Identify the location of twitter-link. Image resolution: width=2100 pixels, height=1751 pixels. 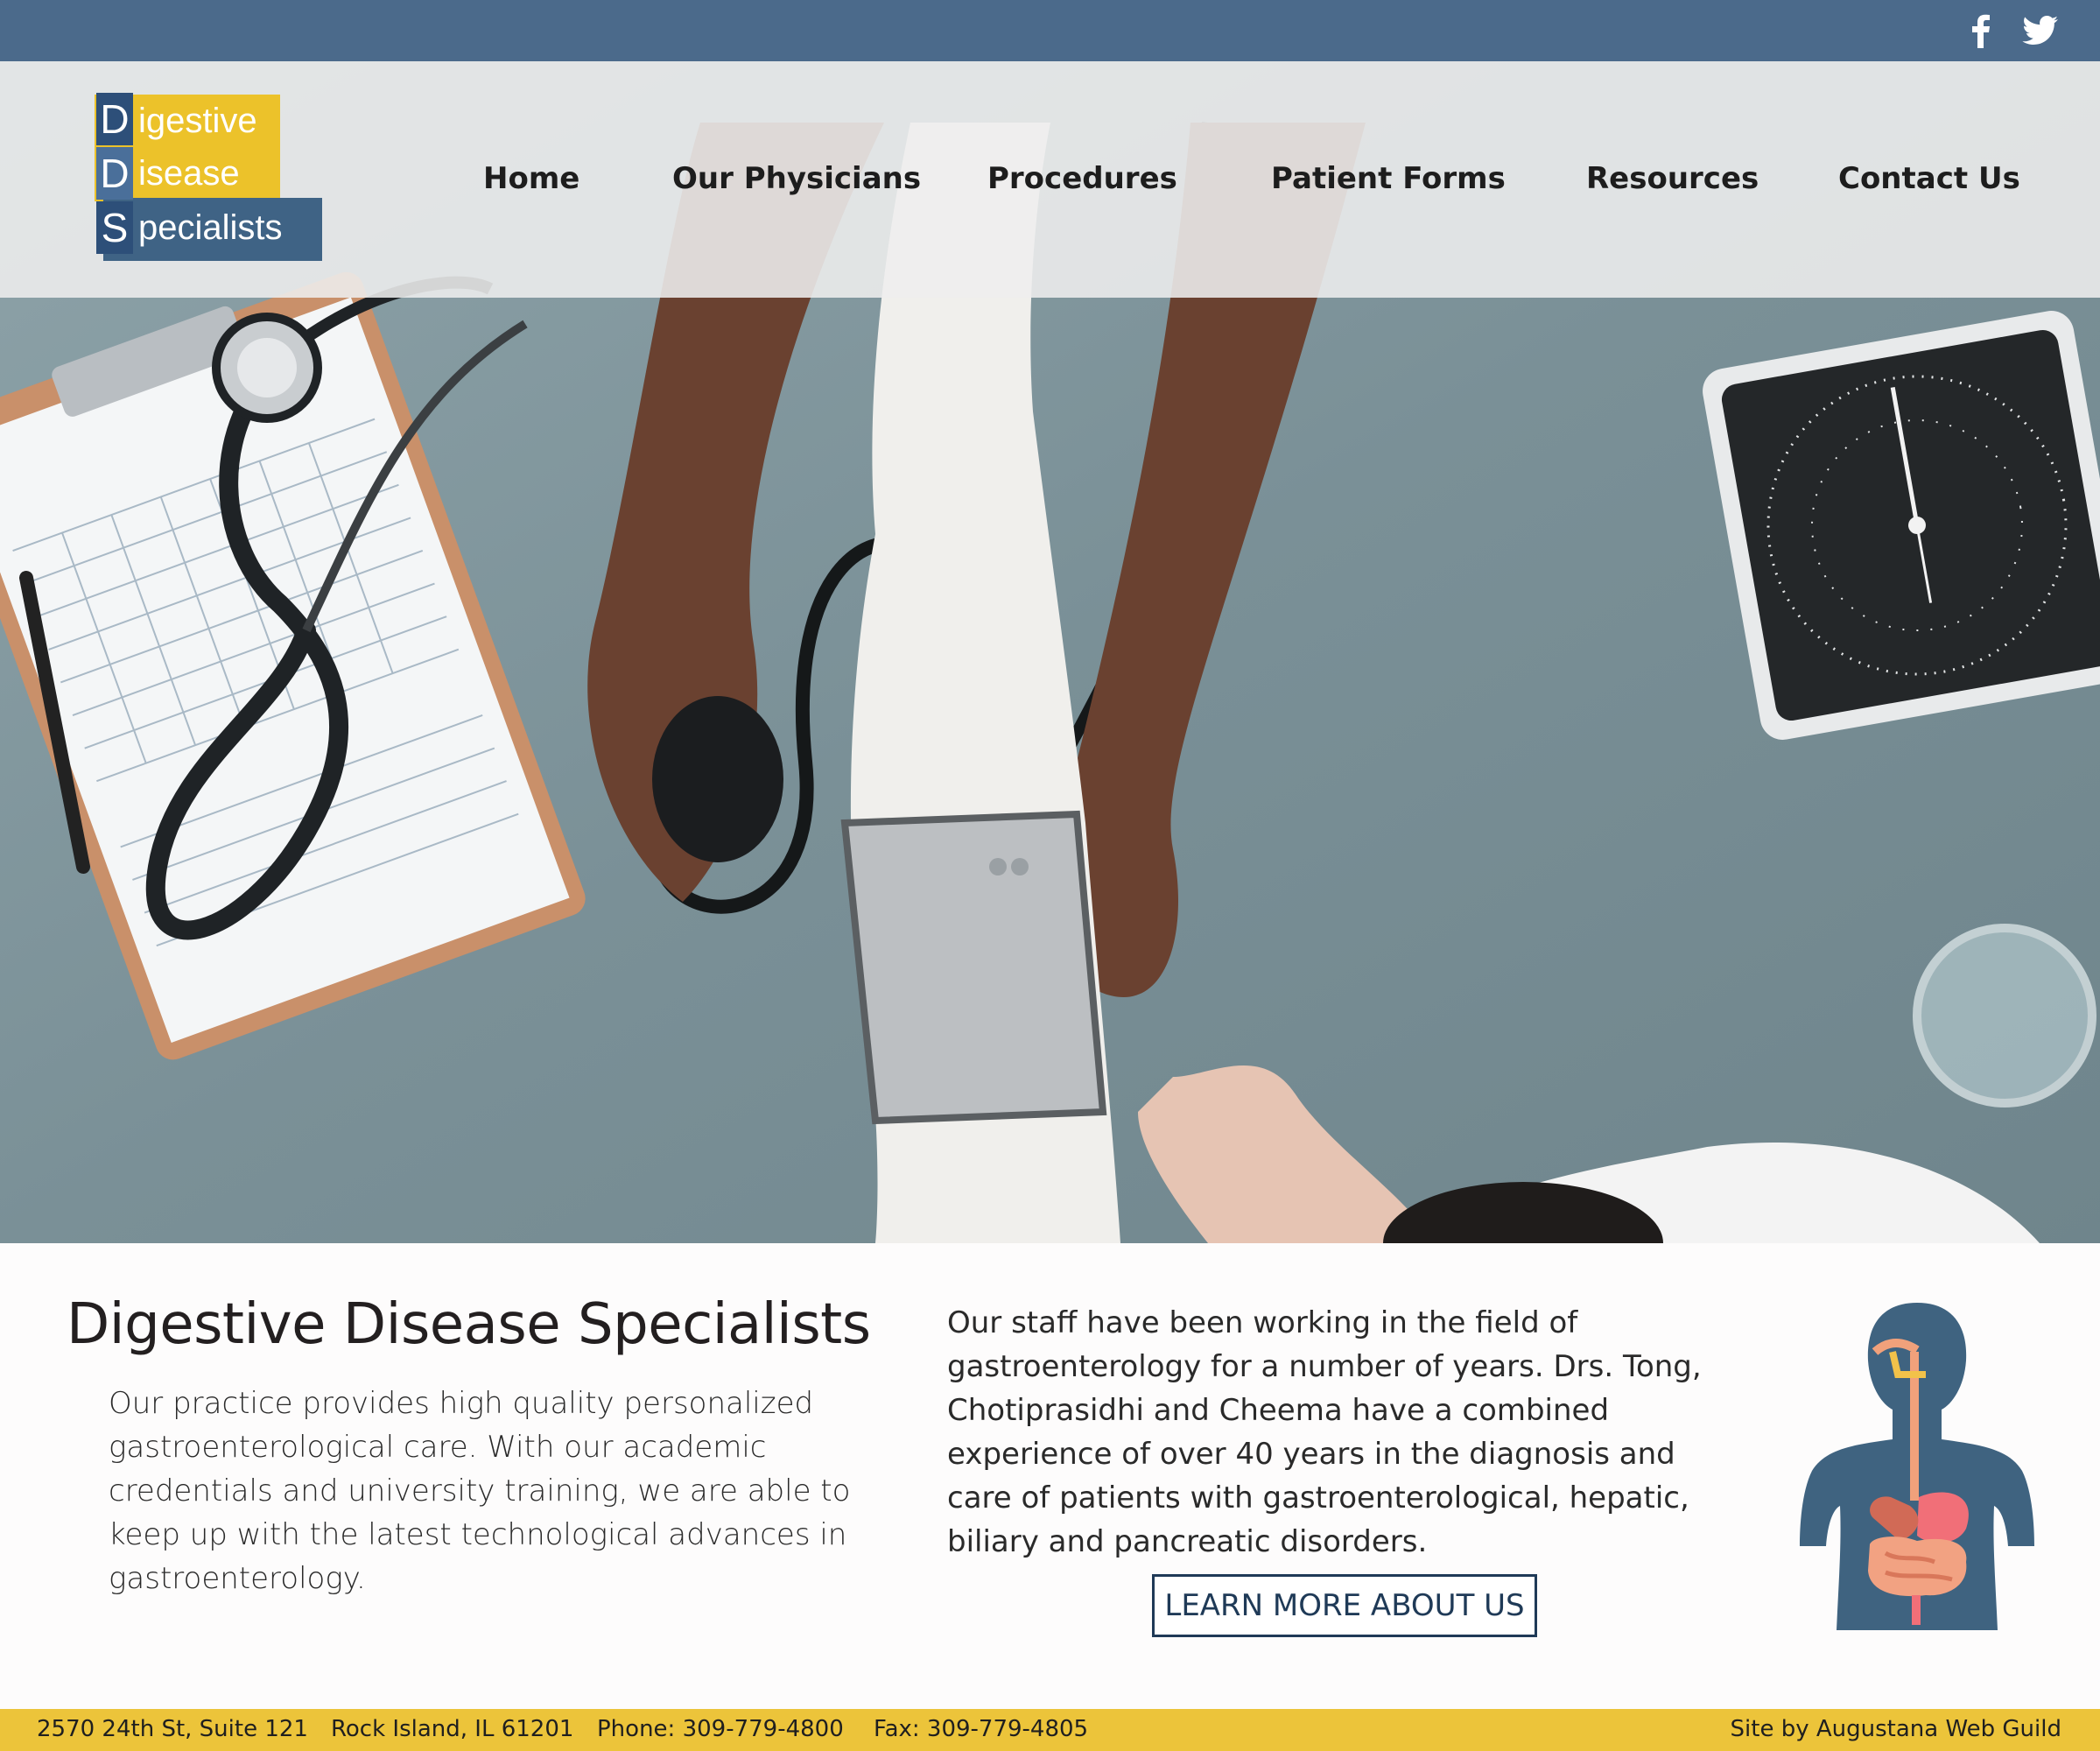
(2040, 31).